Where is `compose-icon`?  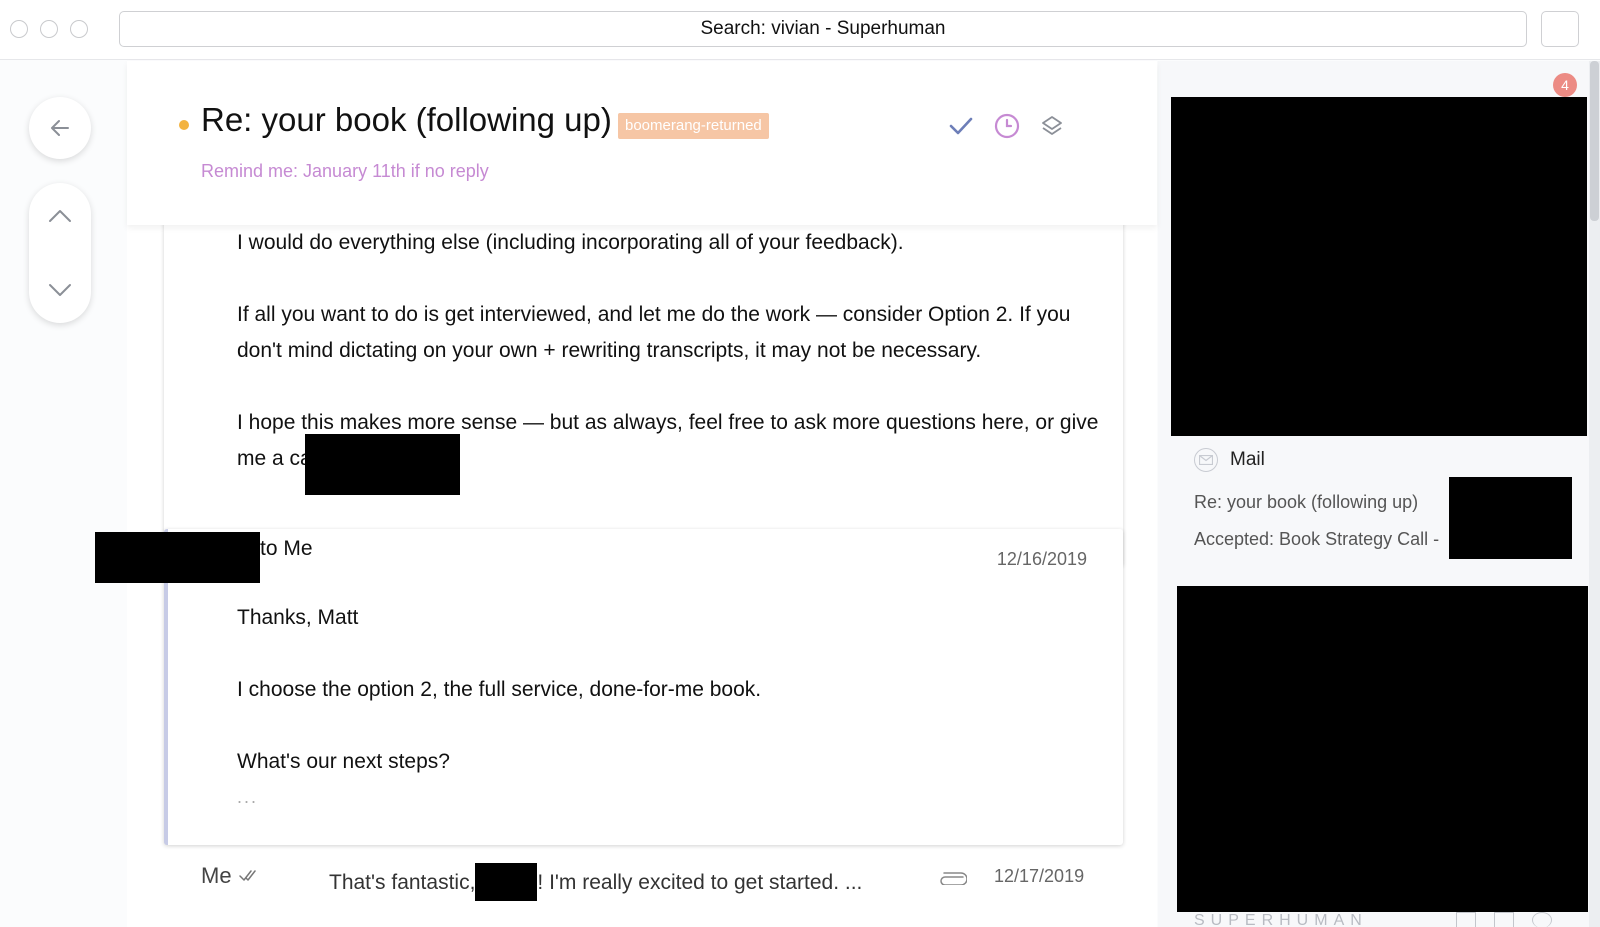
compose-icon is located at coordinates (1466, 919).